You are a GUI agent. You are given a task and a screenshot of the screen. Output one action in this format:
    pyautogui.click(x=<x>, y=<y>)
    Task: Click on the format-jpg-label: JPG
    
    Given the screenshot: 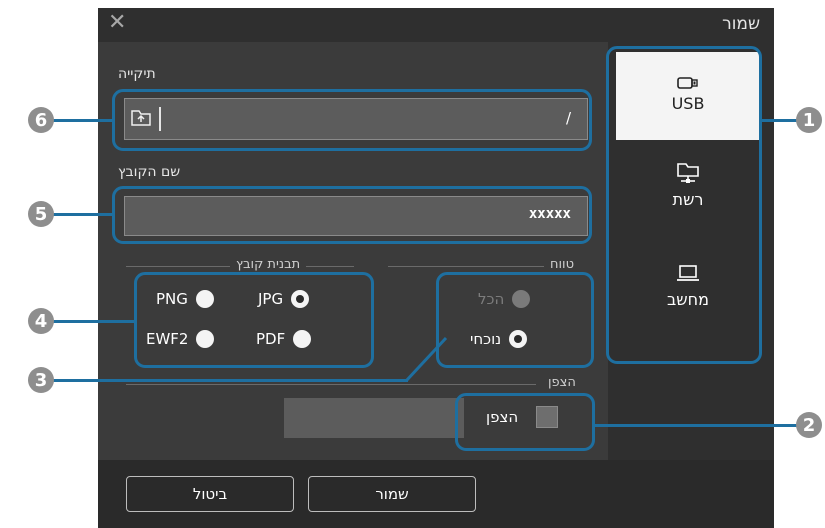 What is the action you would take?
    pyautogui.click(x=271, y=299)
    